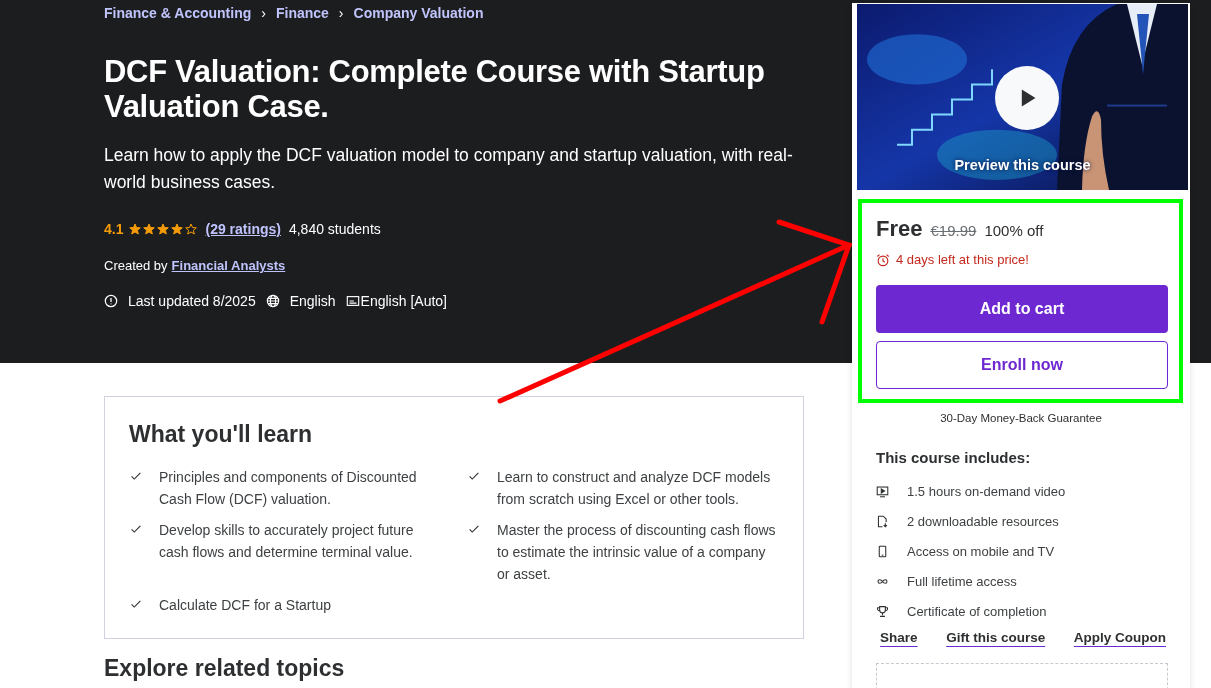  Describe the element at coordinates (899, 229) in the screenshot. I see `current-price: Free` at that location.